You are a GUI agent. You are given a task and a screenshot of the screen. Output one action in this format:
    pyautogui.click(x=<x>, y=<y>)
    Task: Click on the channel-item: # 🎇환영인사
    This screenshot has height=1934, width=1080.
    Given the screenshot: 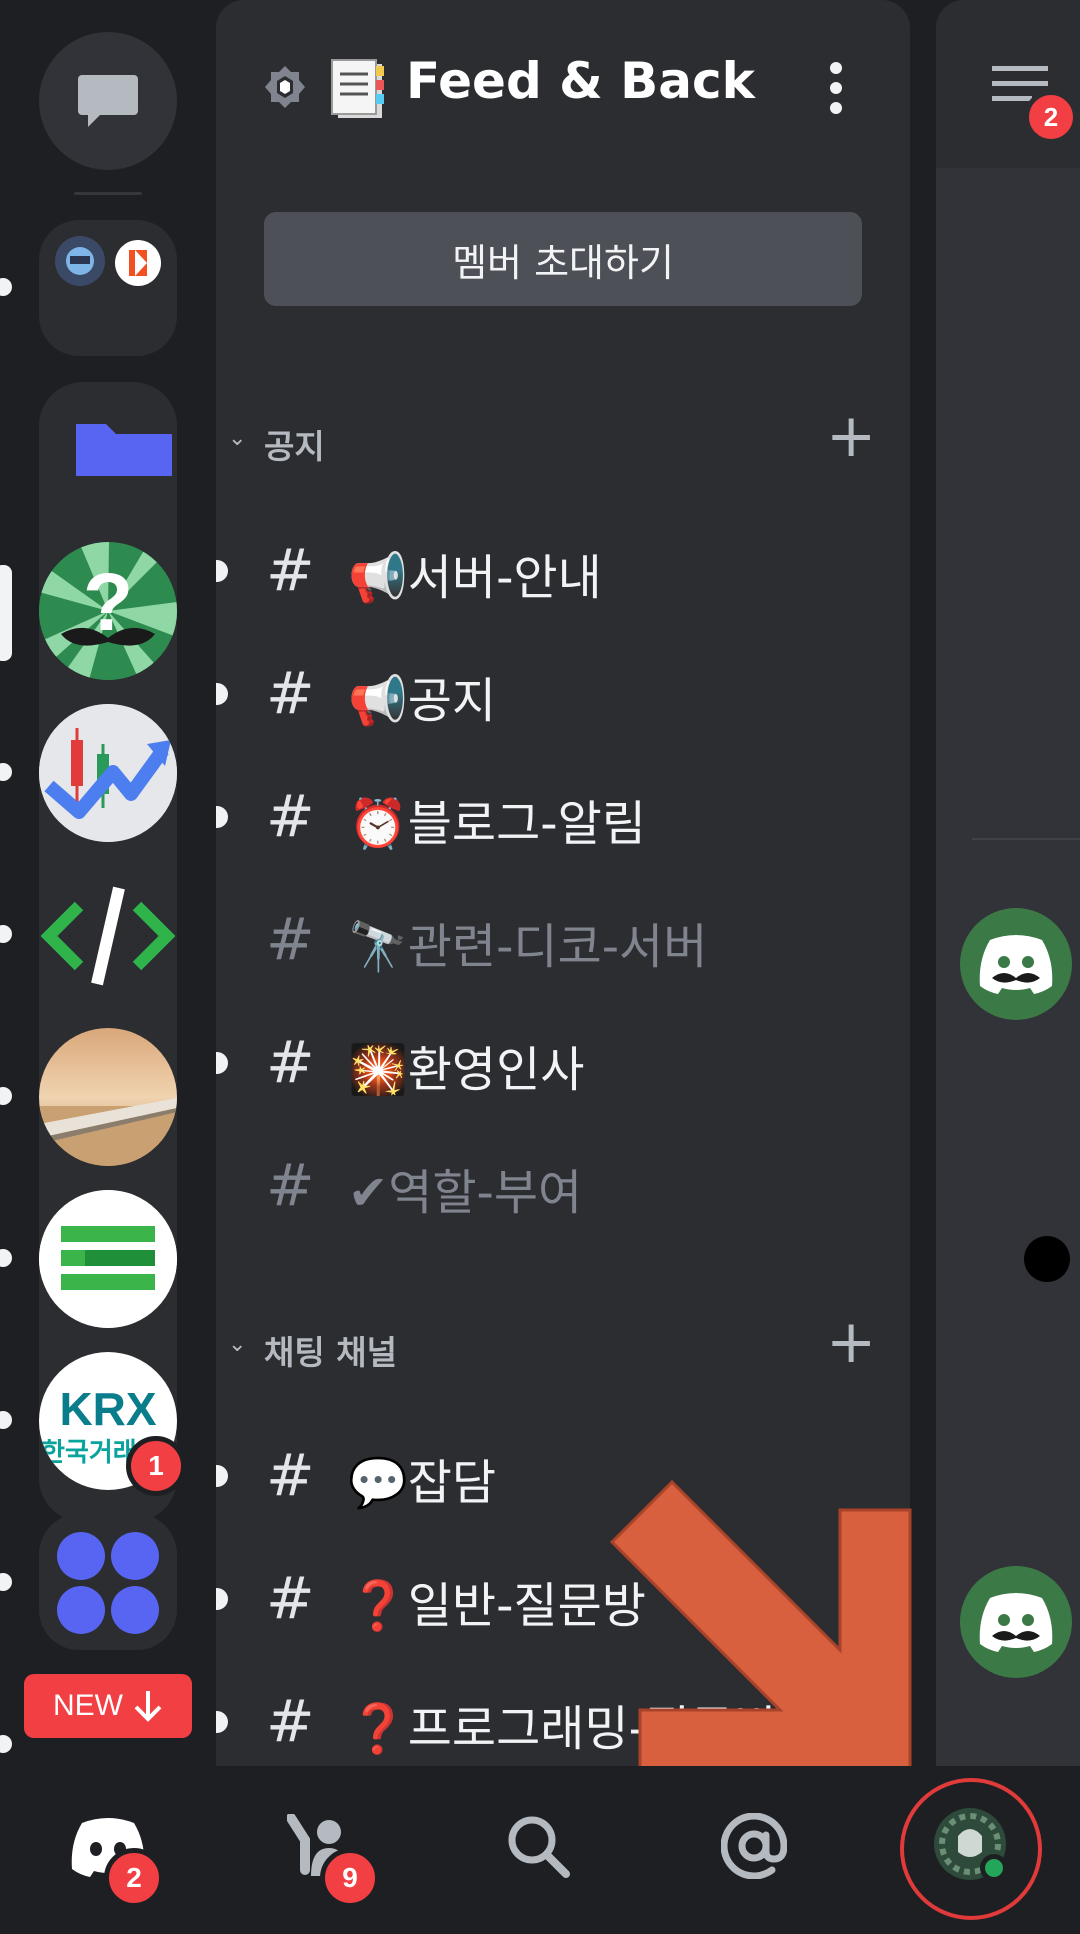 What is the action you would take?
    pyautogui.click(x=563, y=1065)
    